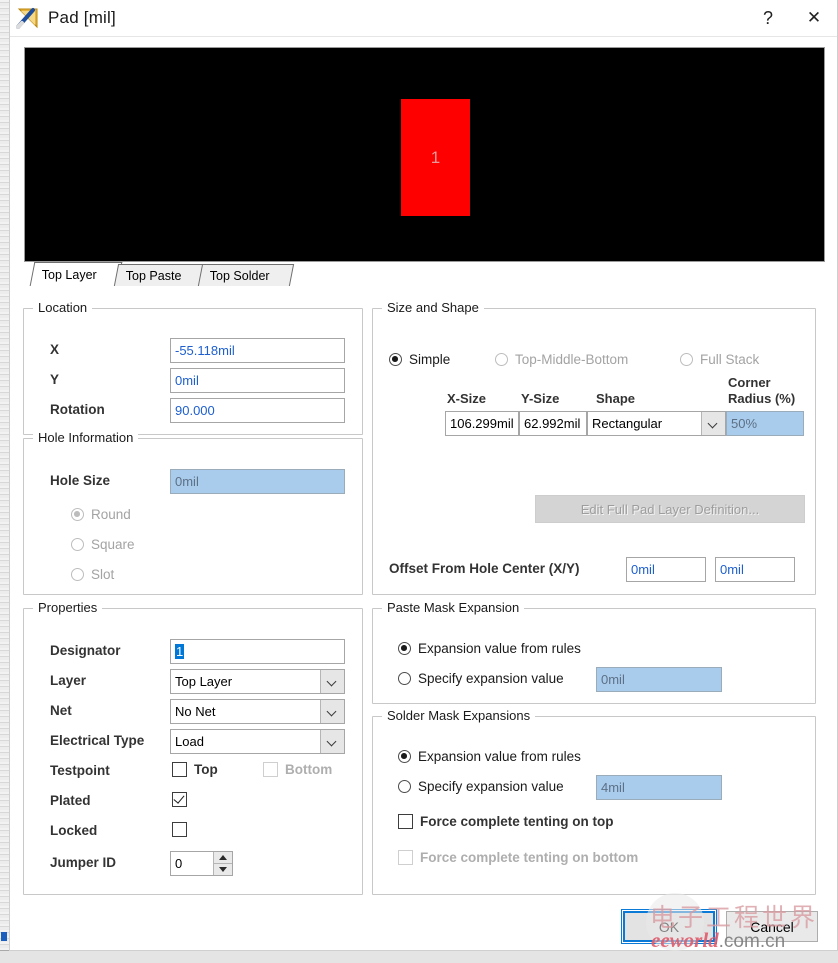 The height and width of the screenshot is (963, 838). I want to click on mode-full-stack-label: Full Stack, so click(730, 359).